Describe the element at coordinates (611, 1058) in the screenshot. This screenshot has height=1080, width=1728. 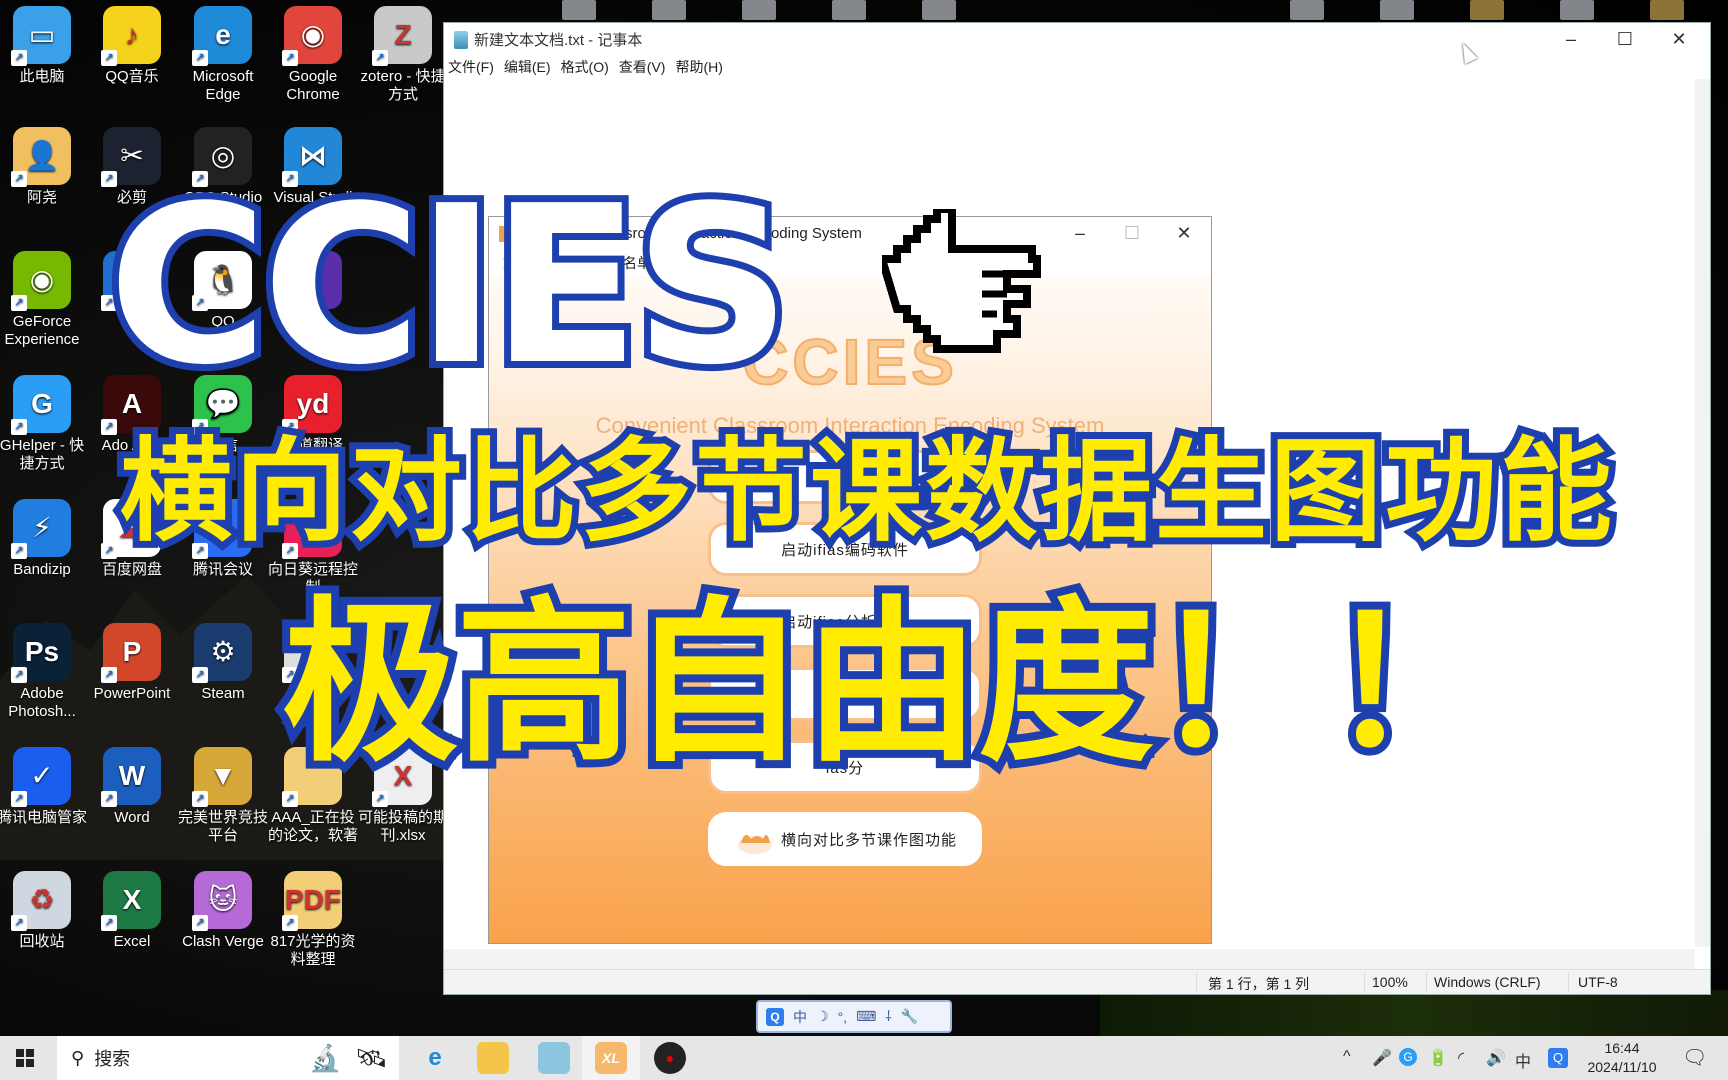
I see `taskbar-xl-app-icon: XL` at that location.